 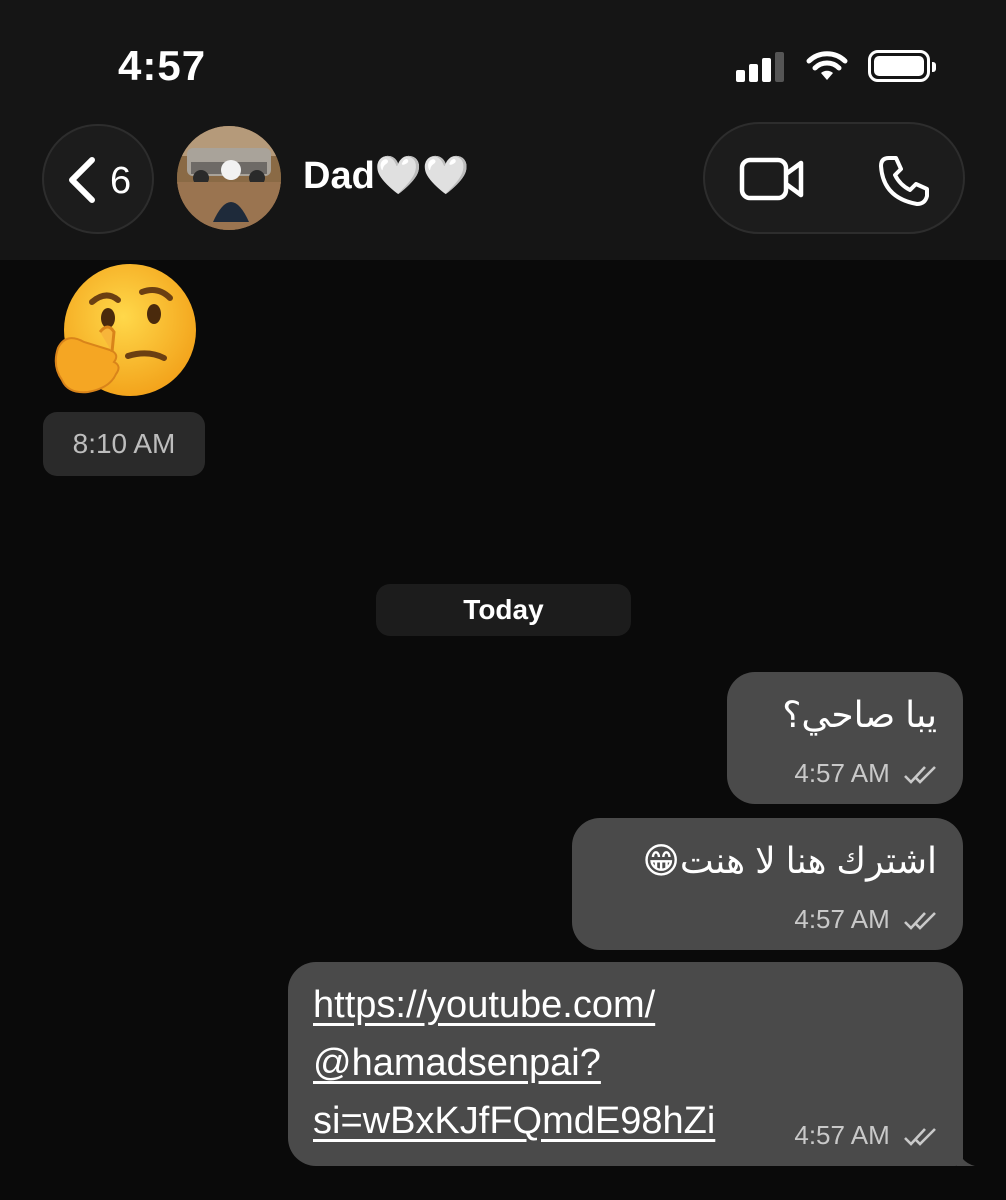 I want to click on sent-message-bubble: اشترك هنا لا هنت😁 4:57 AM, so click(x=767, y=884).